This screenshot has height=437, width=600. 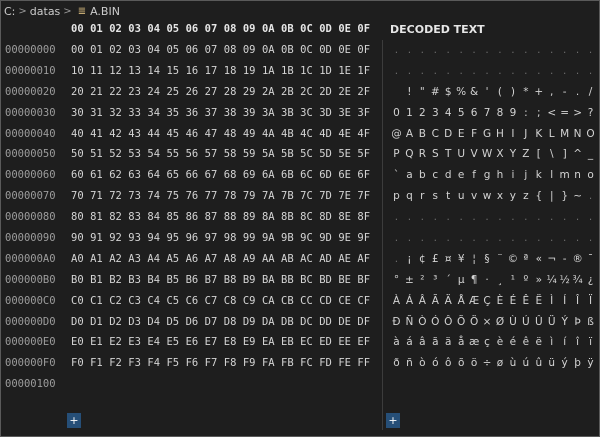 What do you see at coordinates (233, 342) in the screenshot?
I see `hex-byte: E8` at bounding box center [233, 342].